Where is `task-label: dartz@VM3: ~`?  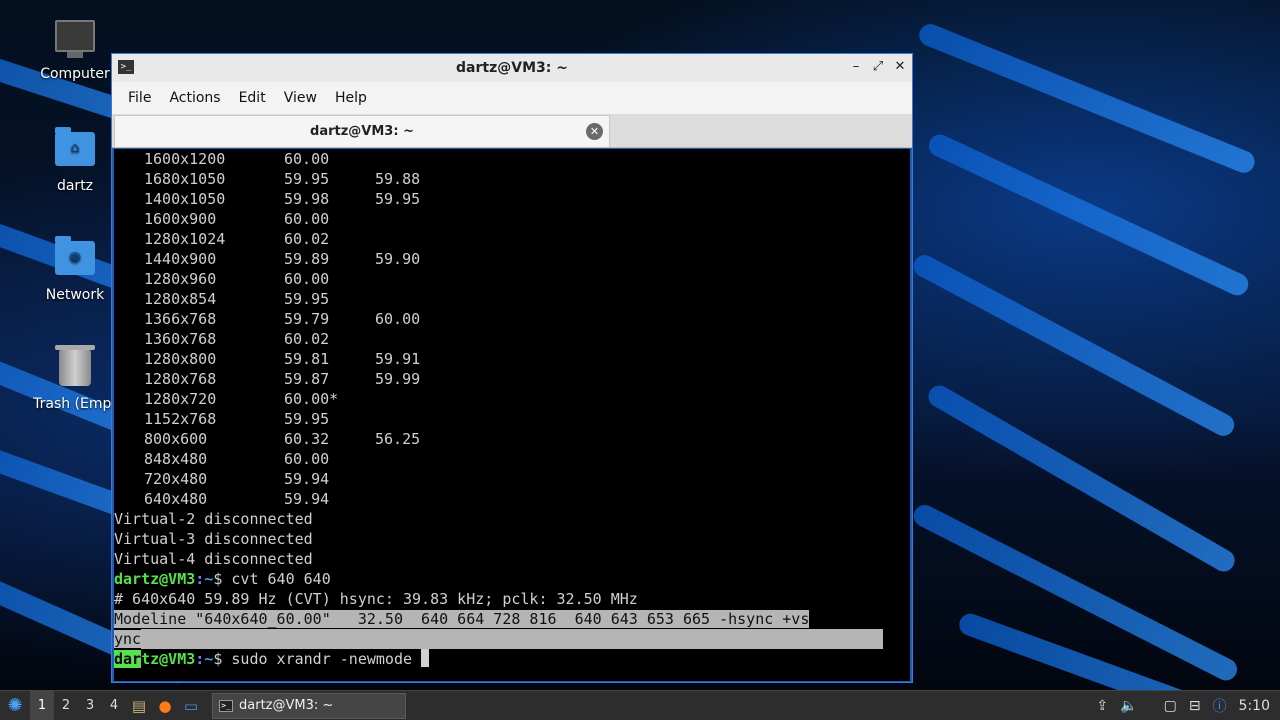 task-label: dartz@VM3: ~ is located at coordinates (286, 705).